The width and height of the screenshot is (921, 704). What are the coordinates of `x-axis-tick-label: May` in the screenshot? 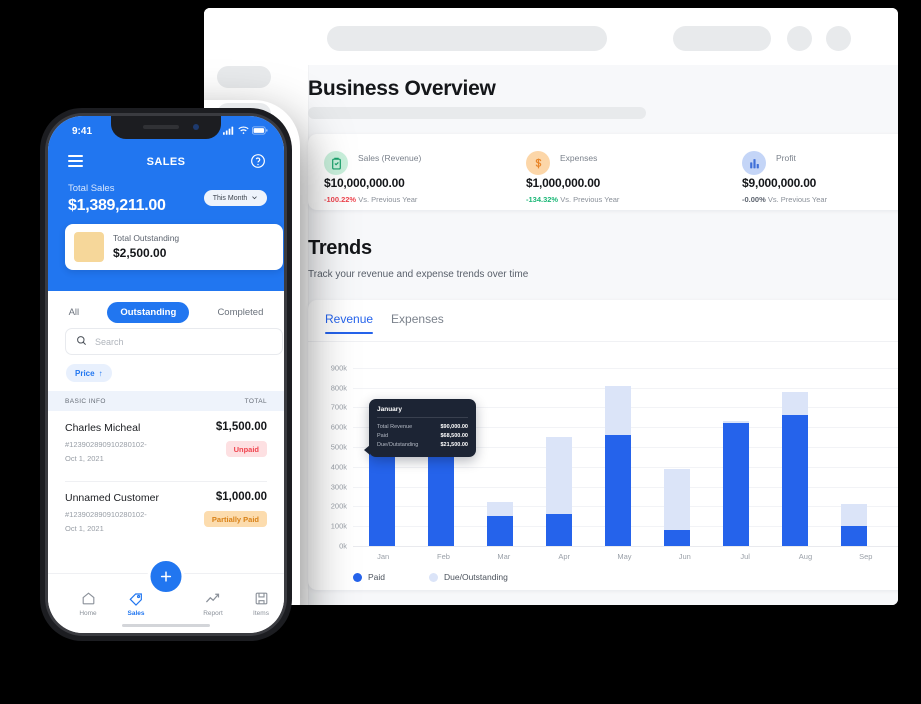 It's located at (624, 556).